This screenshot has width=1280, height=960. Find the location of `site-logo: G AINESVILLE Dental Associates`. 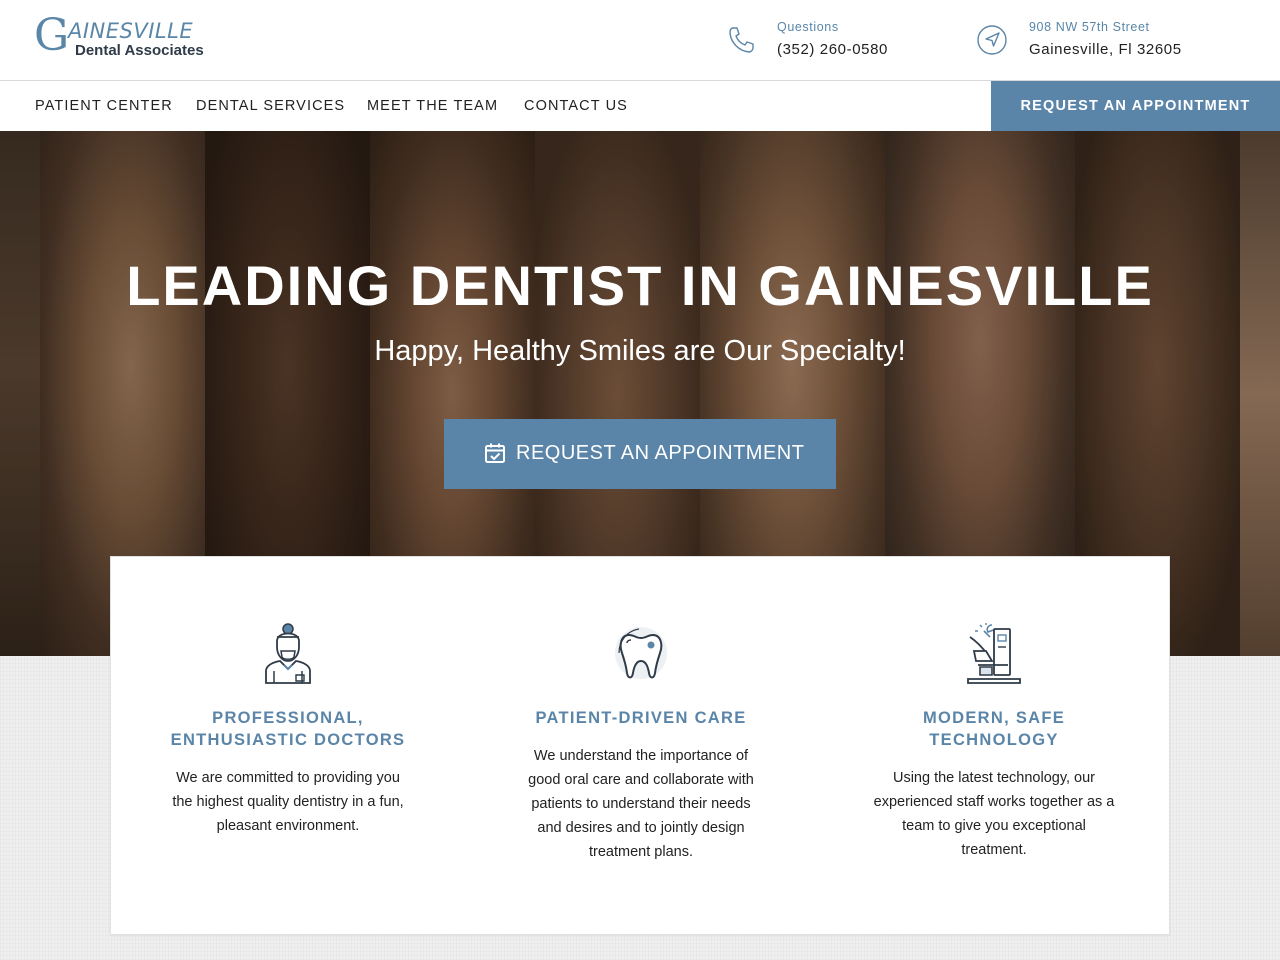

site-logo: G AINESVILLE Dental Associates is located at coordinates (129, 38).